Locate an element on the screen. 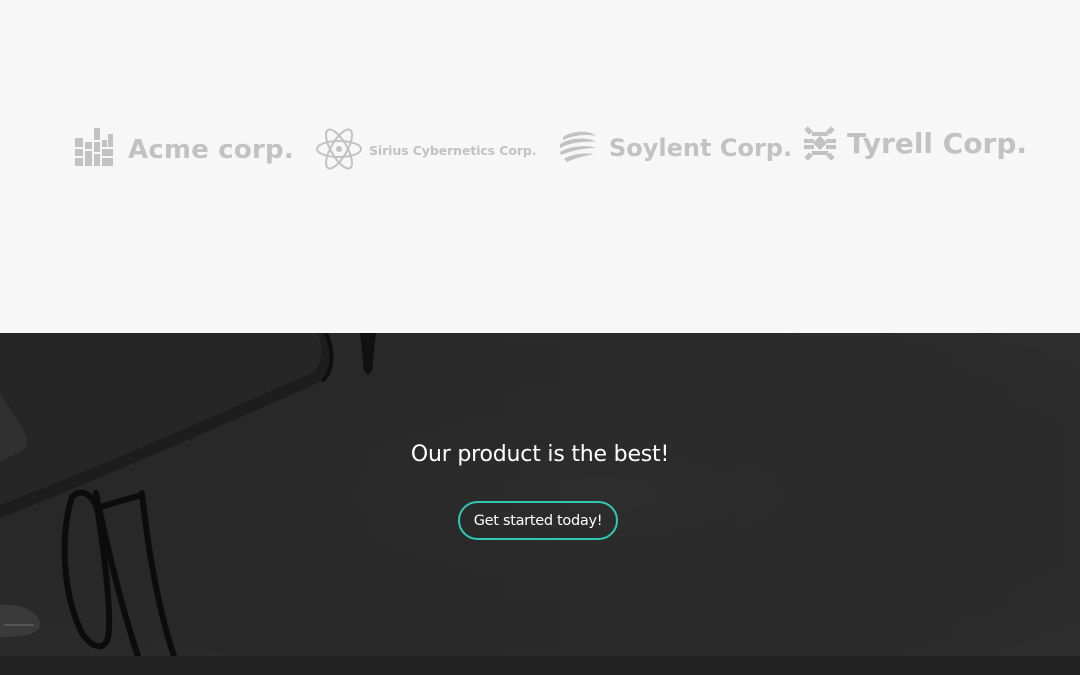 The height and width of the screenshot is (675, 1080). logo-tyrell-name: Tyrell Corp. is located at coordinates (937, 143).